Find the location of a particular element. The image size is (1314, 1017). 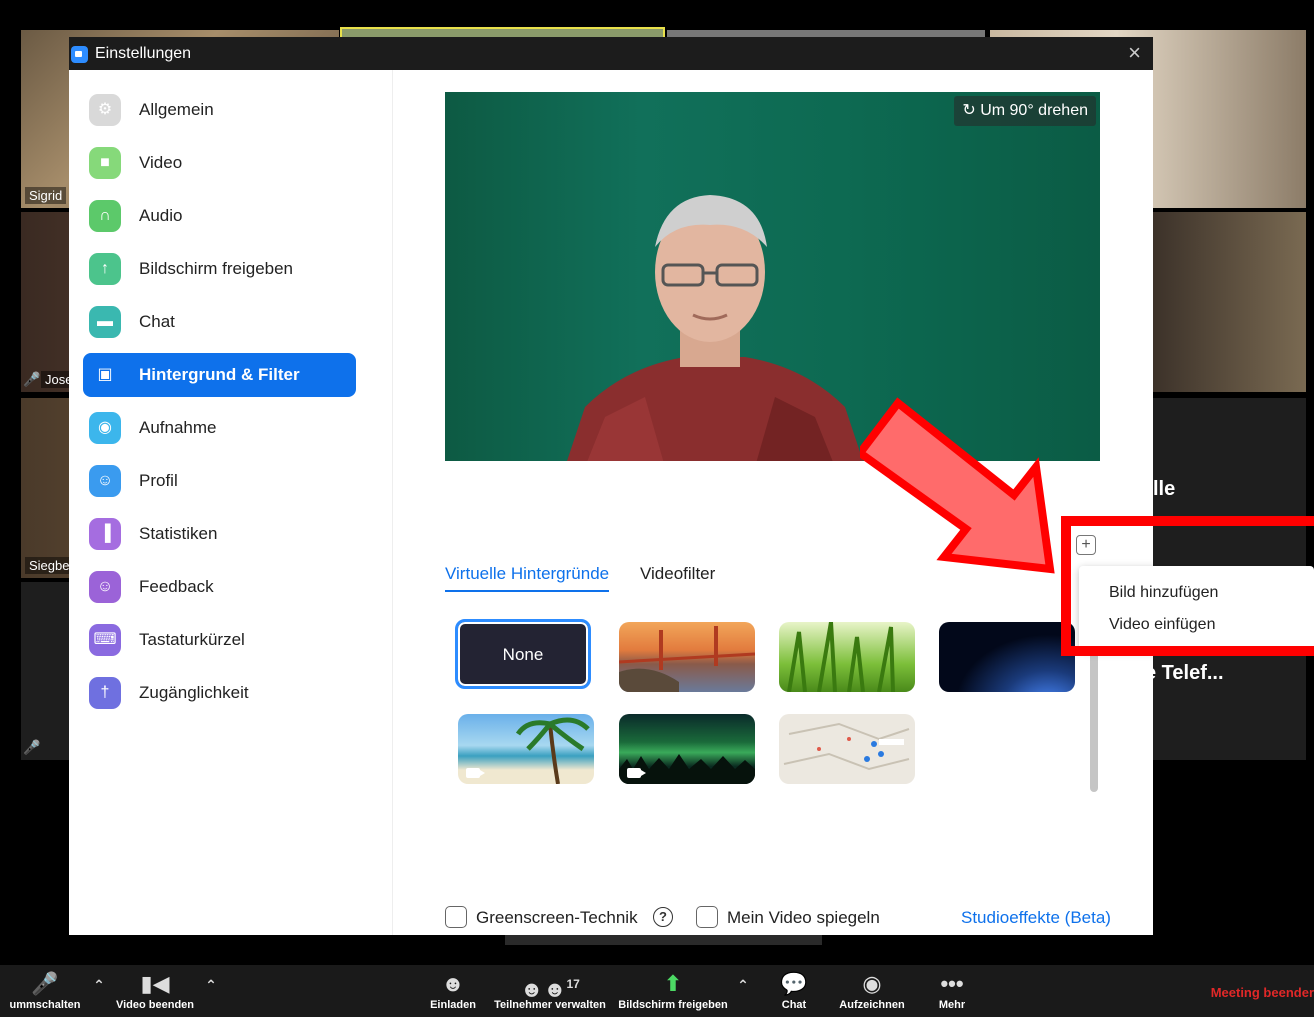

sidebar-item-label: Allgemein is located at coordinates (176, 109).